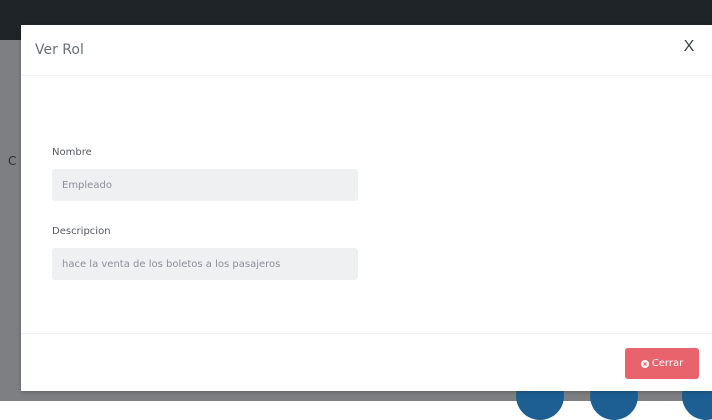 Image resolution: width=712 pixels, height=420 pixels. I want to click on background-text: C, so click(12, 161).